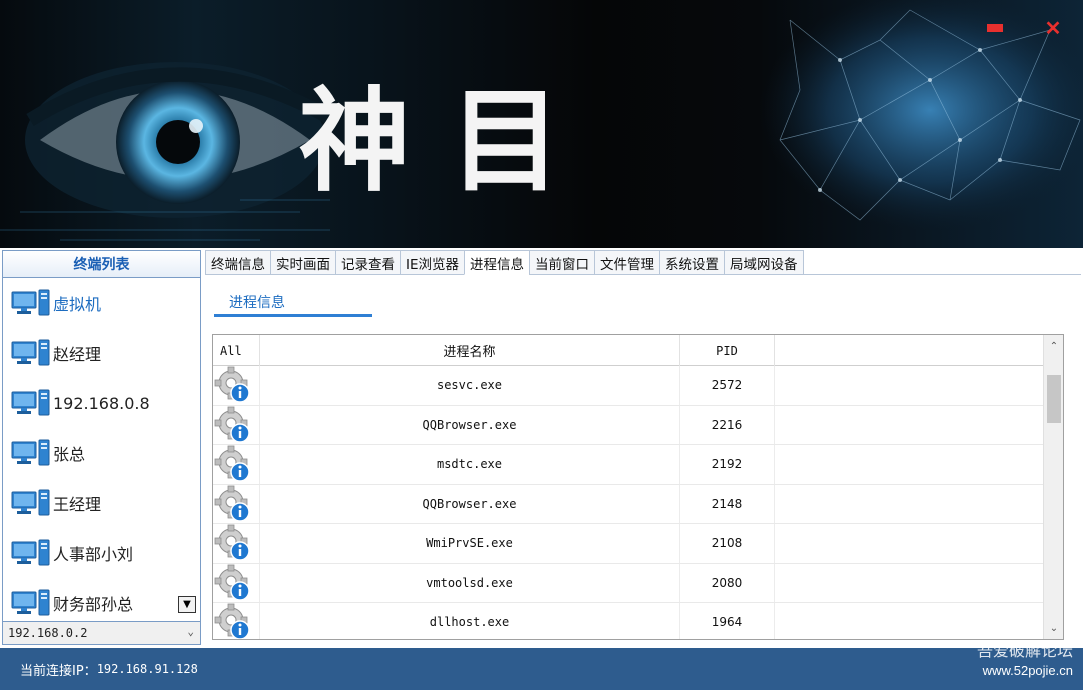 The image size is (1083, 690). I want to click on minimize-button, so click(995, 28).